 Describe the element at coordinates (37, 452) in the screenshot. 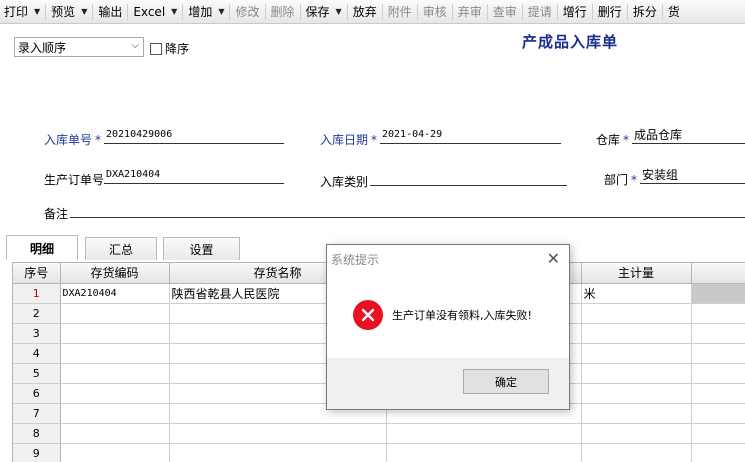

I see `row-number-cell: 9` at that location.